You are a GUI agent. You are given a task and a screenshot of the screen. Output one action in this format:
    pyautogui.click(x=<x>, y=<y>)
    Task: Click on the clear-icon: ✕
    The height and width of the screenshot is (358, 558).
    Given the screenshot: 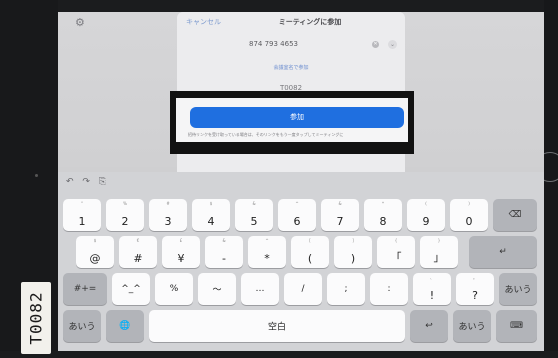 What is the action you would take?
    pyautogui.click(x=375, y=44)
    